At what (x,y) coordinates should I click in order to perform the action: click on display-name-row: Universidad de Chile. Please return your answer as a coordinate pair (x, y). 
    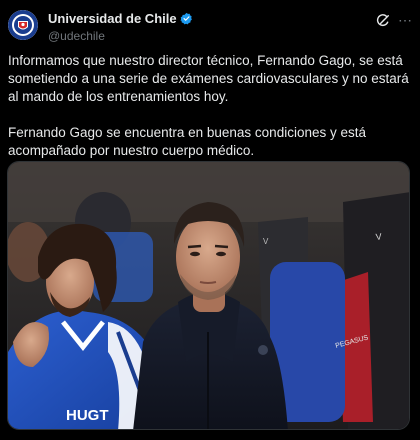
    Looking at the image, I should click on (120, 18).